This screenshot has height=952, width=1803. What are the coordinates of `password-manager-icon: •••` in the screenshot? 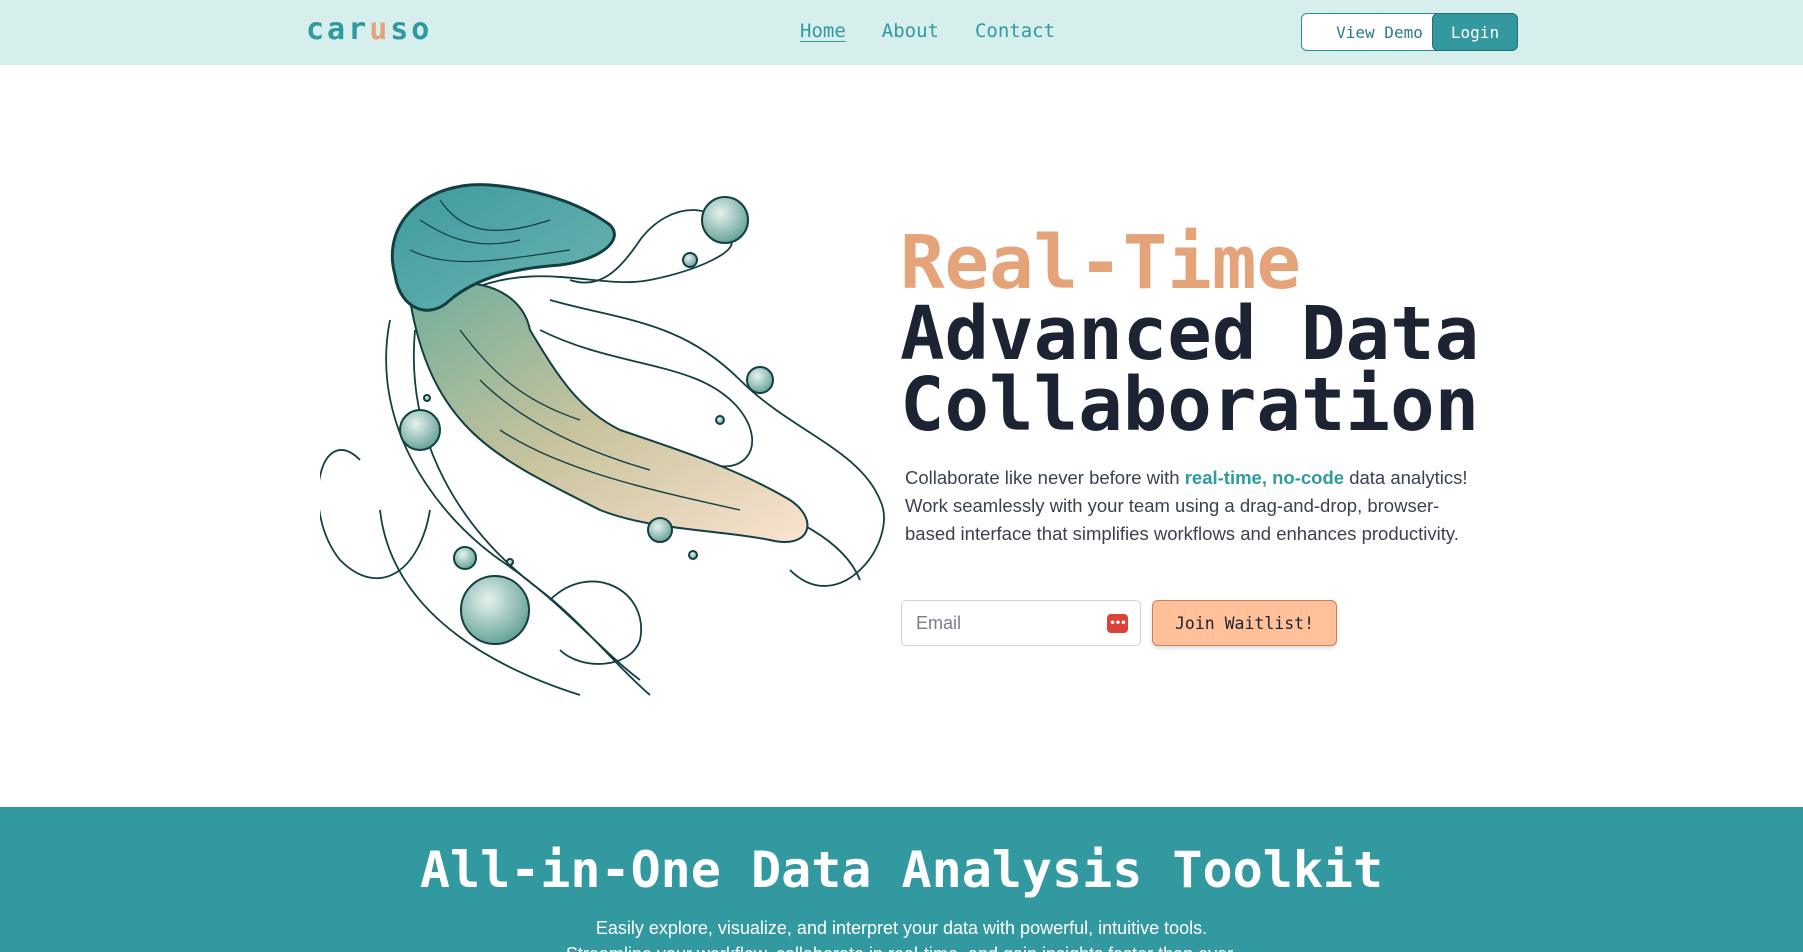 It's located at (1117, 623).